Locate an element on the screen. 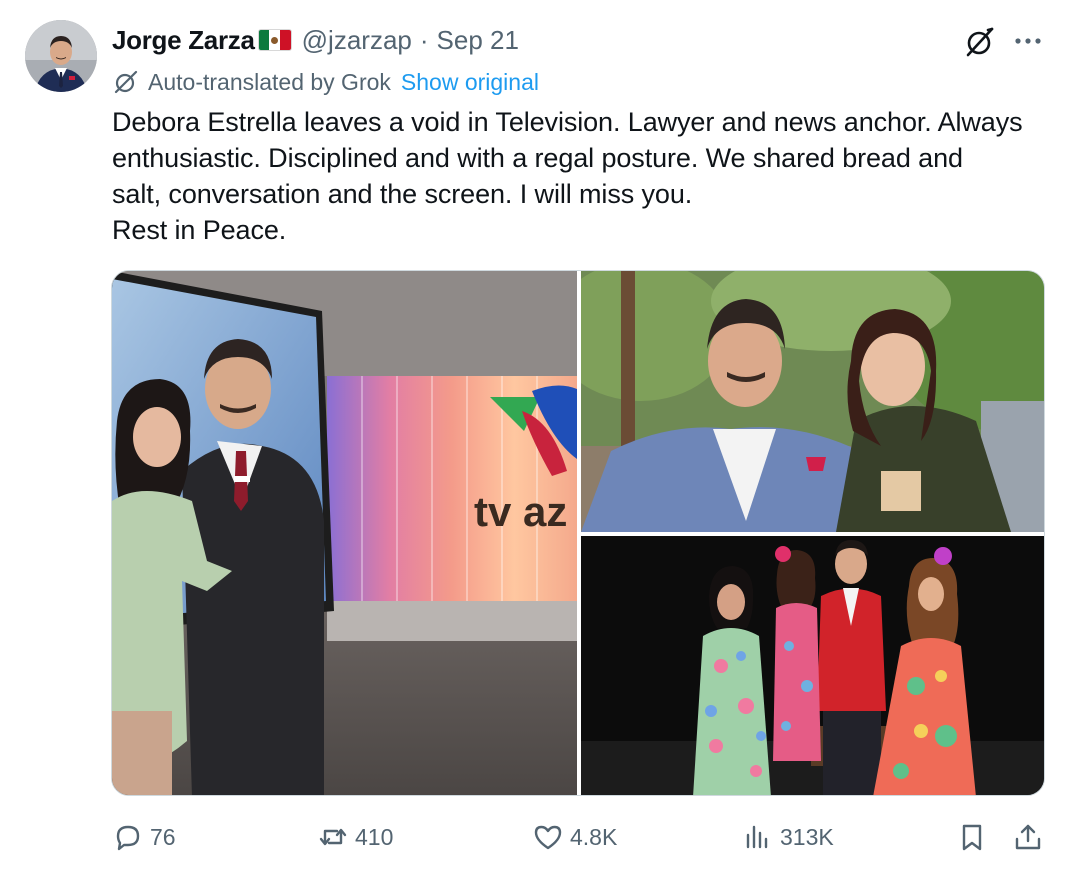  reply-count: 76 is located at coordinates (163, 836).